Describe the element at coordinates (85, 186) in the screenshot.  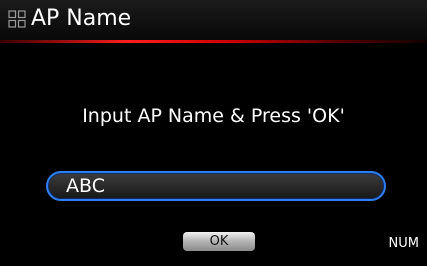
I see `ap-name-value: ABC` at that location.